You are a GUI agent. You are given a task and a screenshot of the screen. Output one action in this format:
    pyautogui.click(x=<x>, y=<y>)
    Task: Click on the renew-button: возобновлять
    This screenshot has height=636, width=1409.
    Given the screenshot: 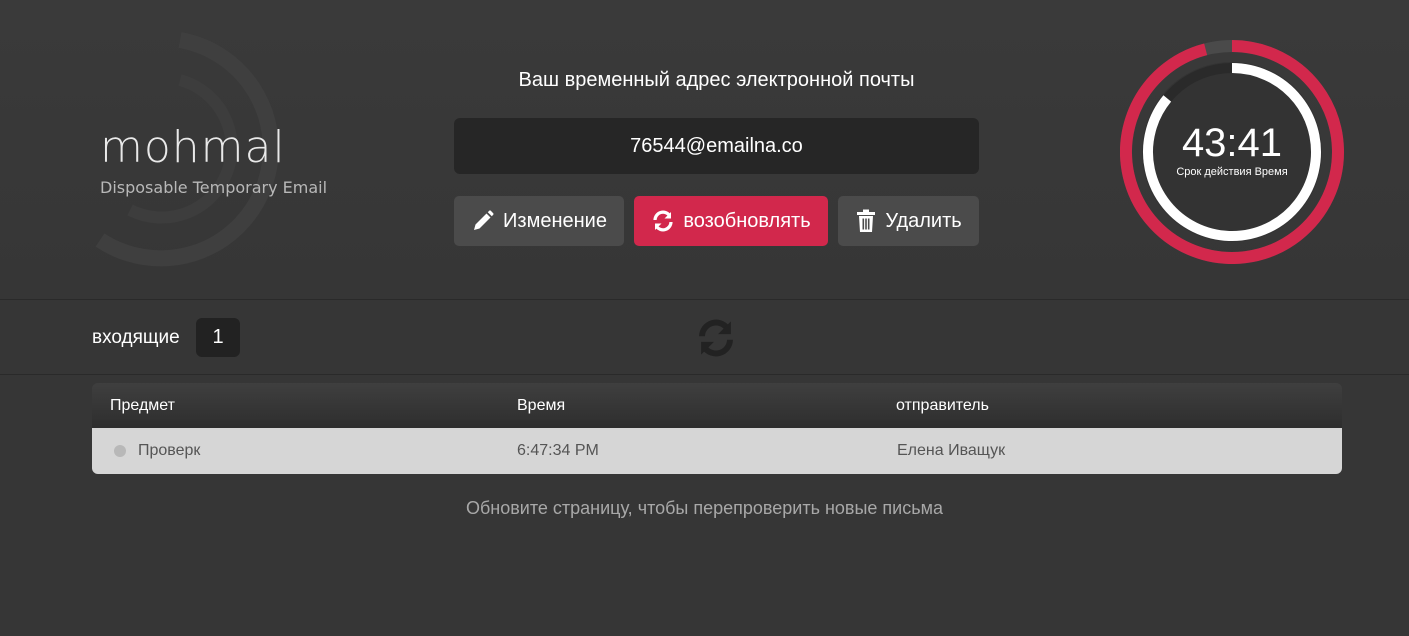 What is the action you would take?
    pyautogui.click(x=731, y=221)
    